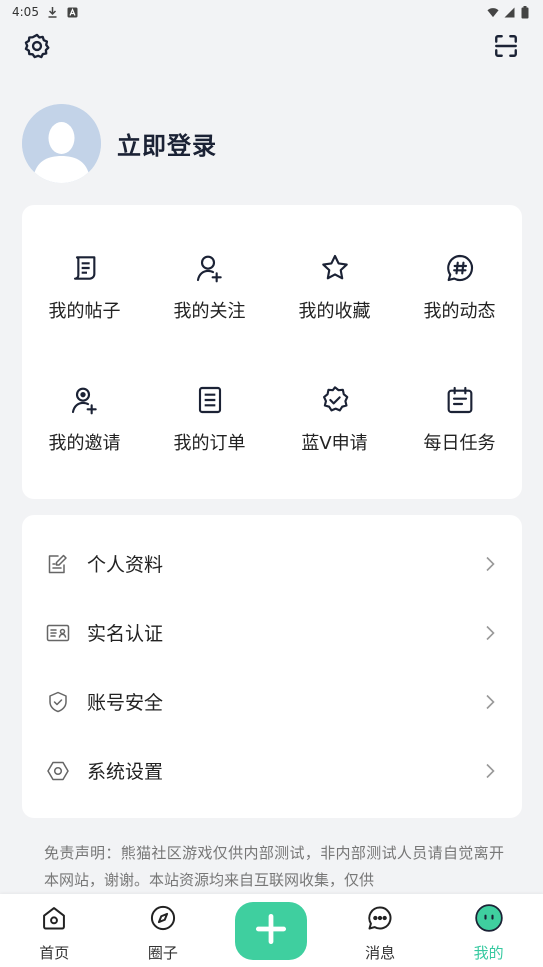 The image size is (543, 967). I want to click on settings-row-label: 实名认证, so click(125, 634).